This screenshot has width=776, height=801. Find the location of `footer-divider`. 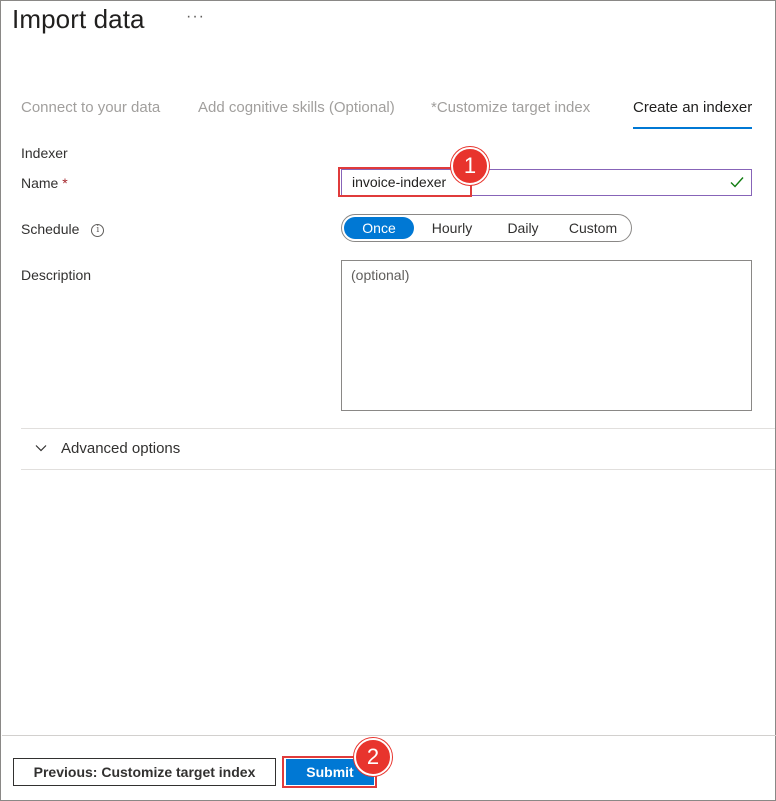

footer-divider is located at coordinates (389, 735).